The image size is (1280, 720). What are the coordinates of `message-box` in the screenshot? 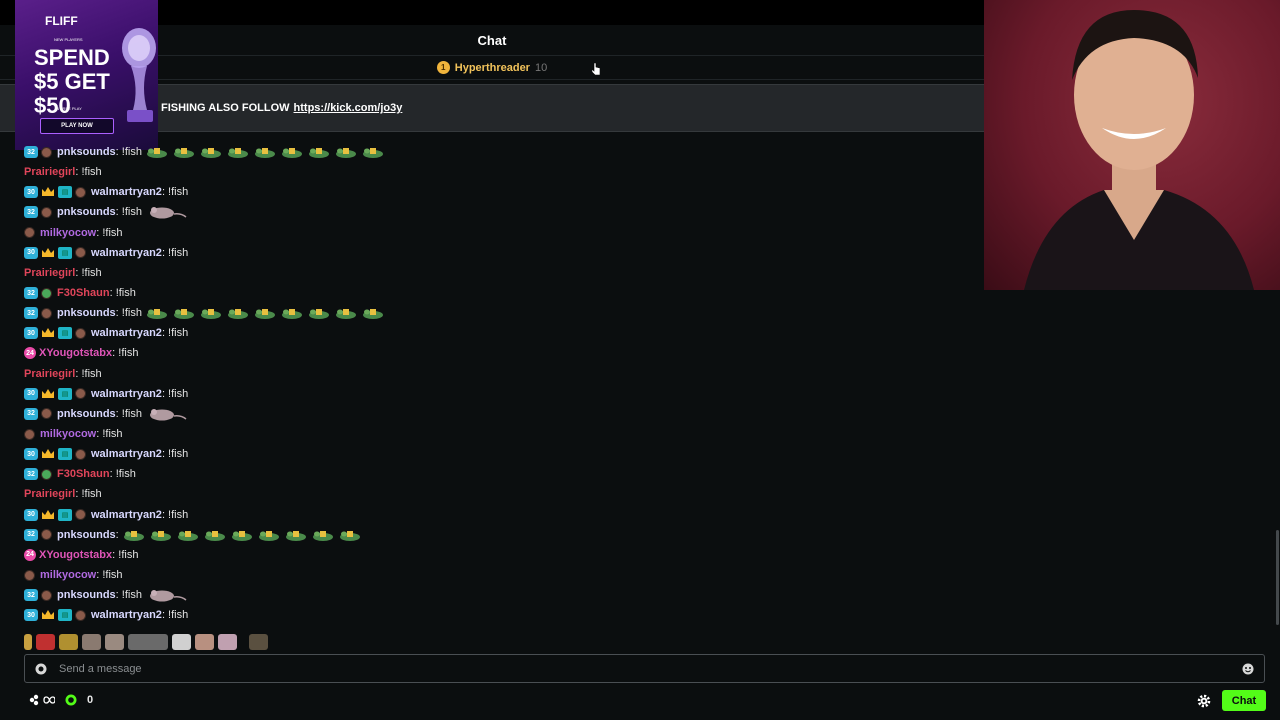 It's located at (644, 668).